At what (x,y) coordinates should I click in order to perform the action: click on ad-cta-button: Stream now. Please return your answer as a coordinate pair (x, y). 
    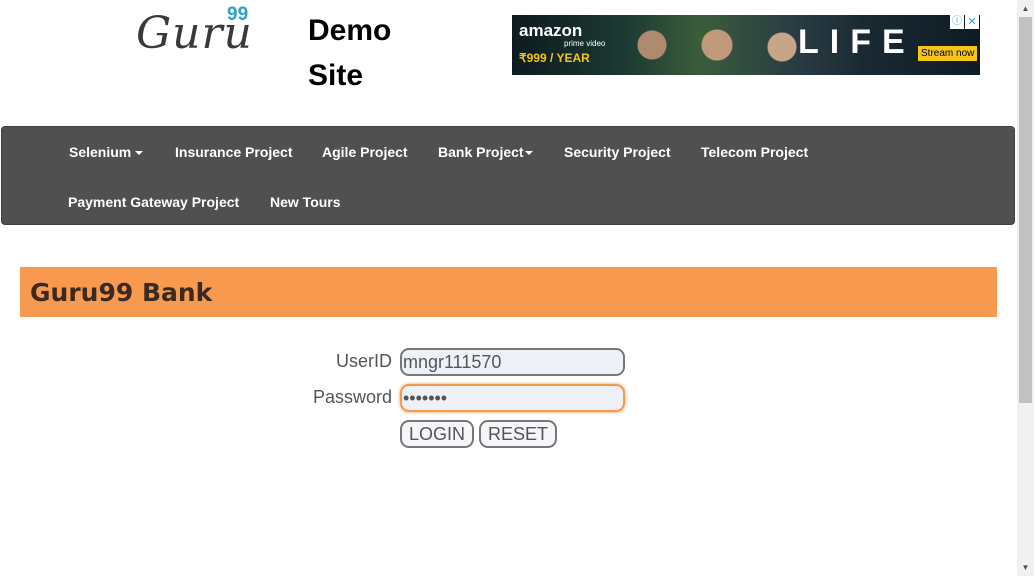
    Looking at the image, I should click on (948, 53).